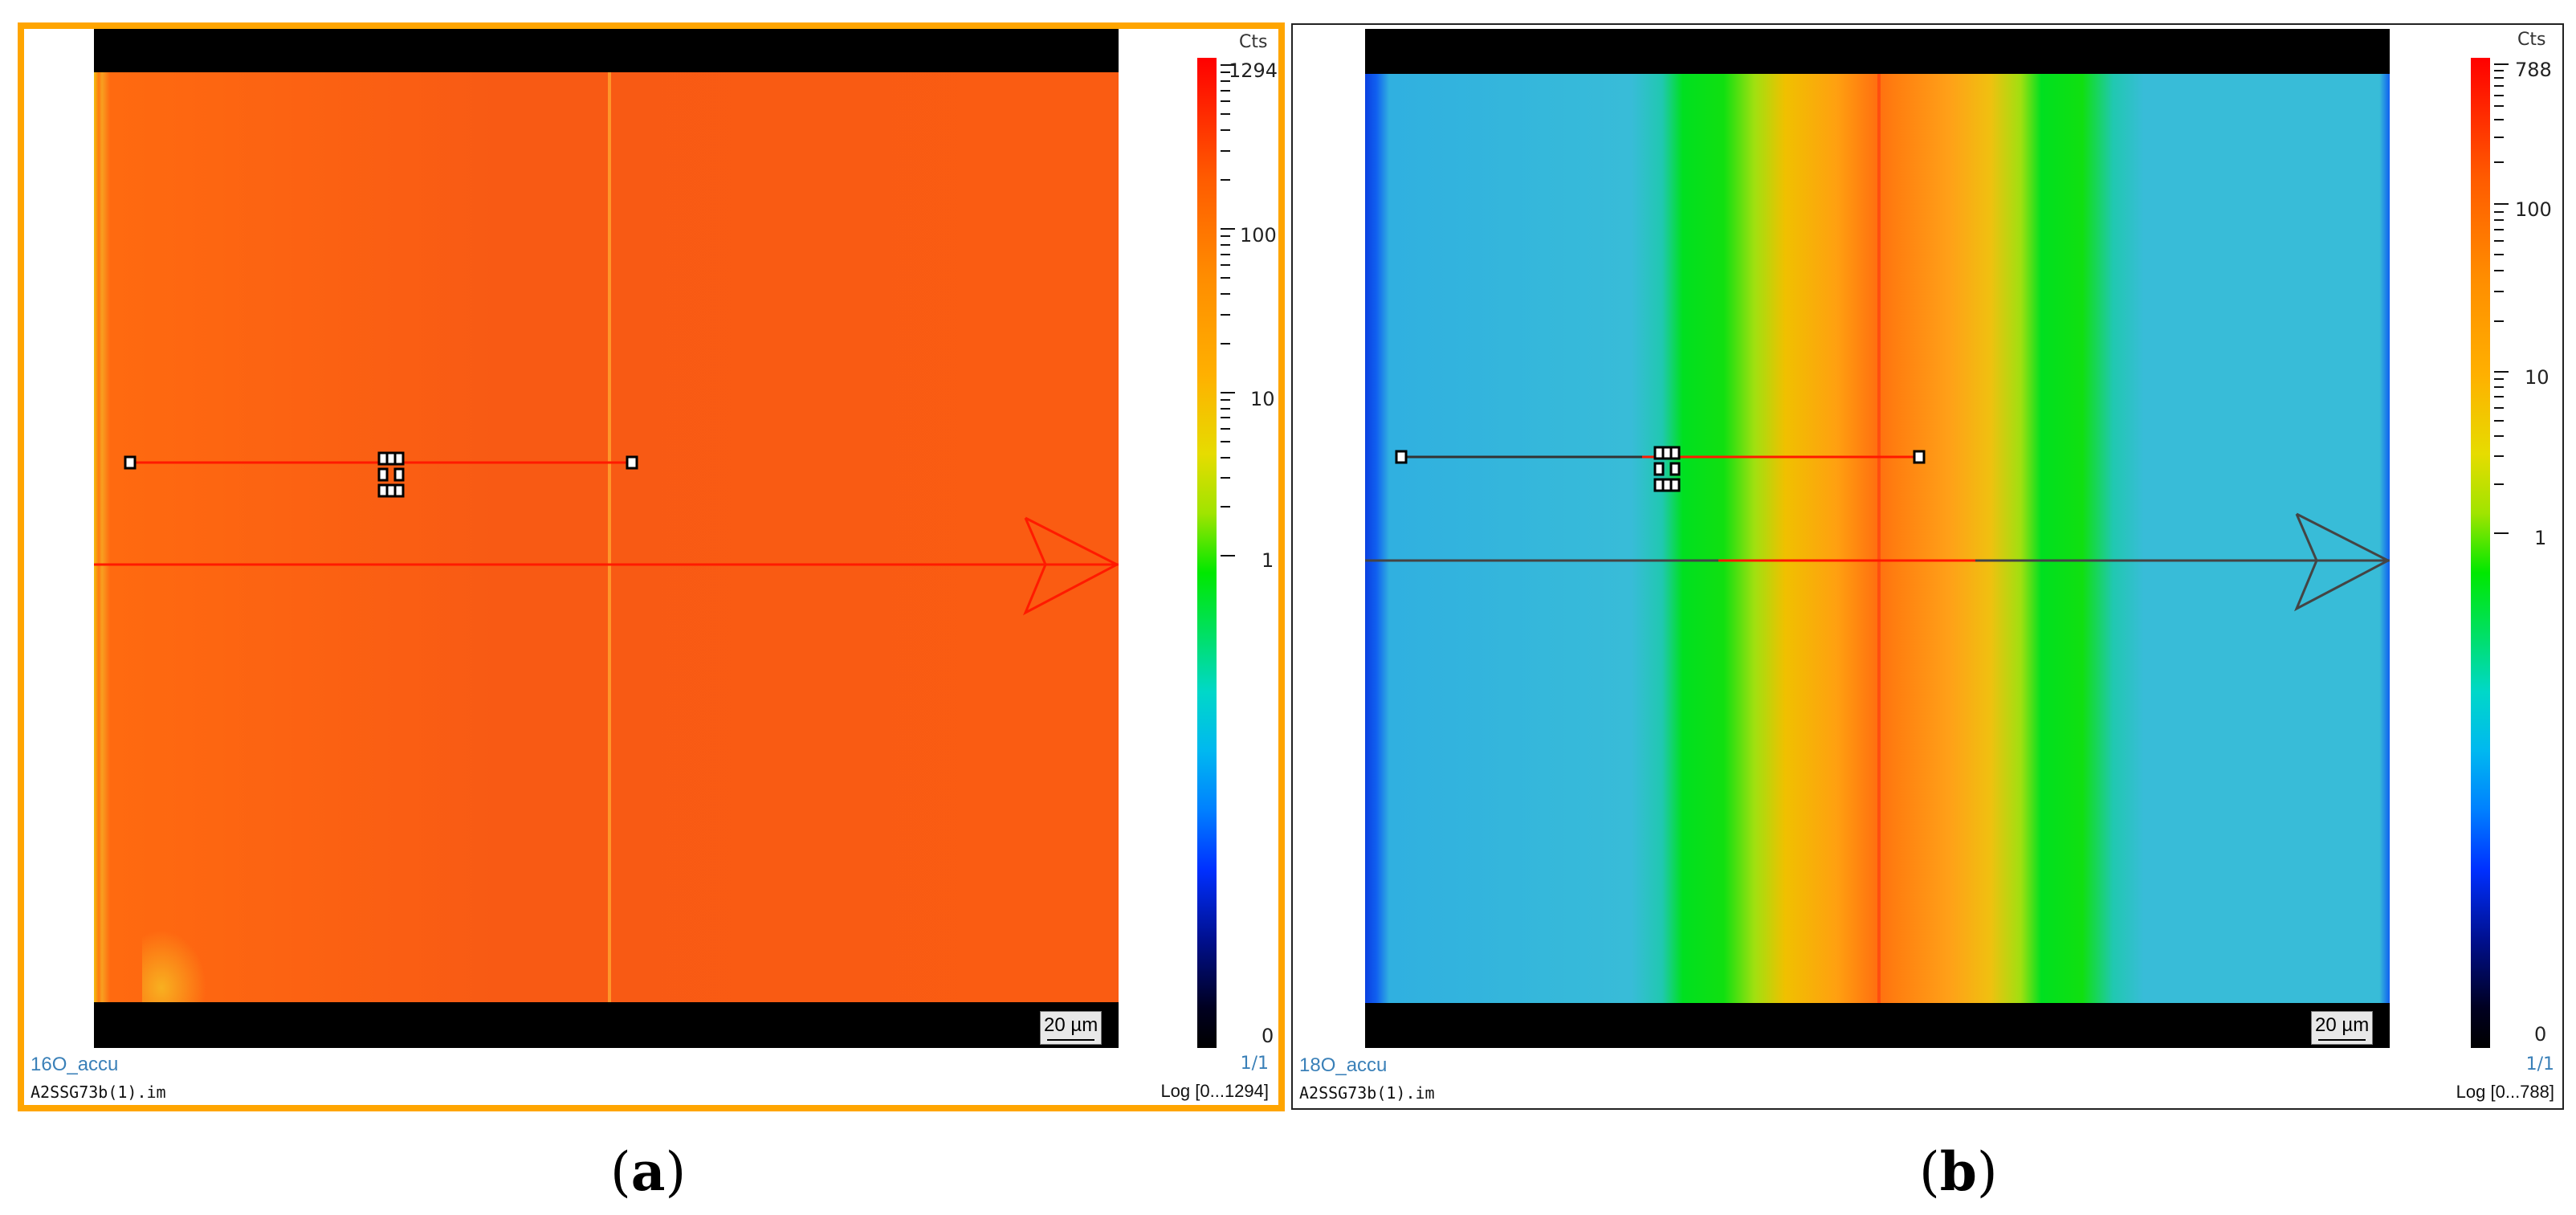 Image resolution: width=2576 pixels, height=1215 pixels. What do you see at coordinates (2505, 1092) in the screenshot?
I see `range-label: Log [0...788]` at bounding box center [2505, 1092].